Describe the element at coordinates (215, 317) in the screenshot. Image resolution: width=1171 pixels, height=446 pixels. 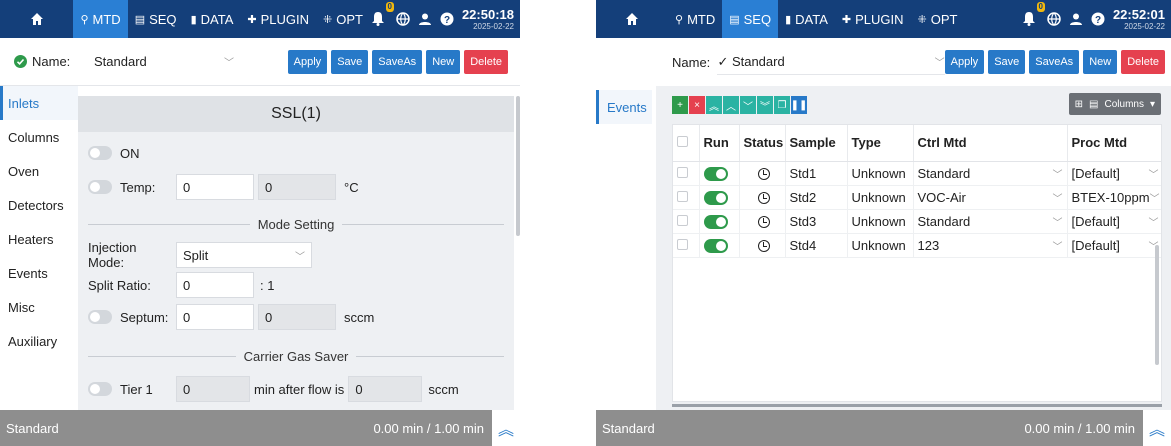
I see `septum-setpoint-input: 0` at that location.